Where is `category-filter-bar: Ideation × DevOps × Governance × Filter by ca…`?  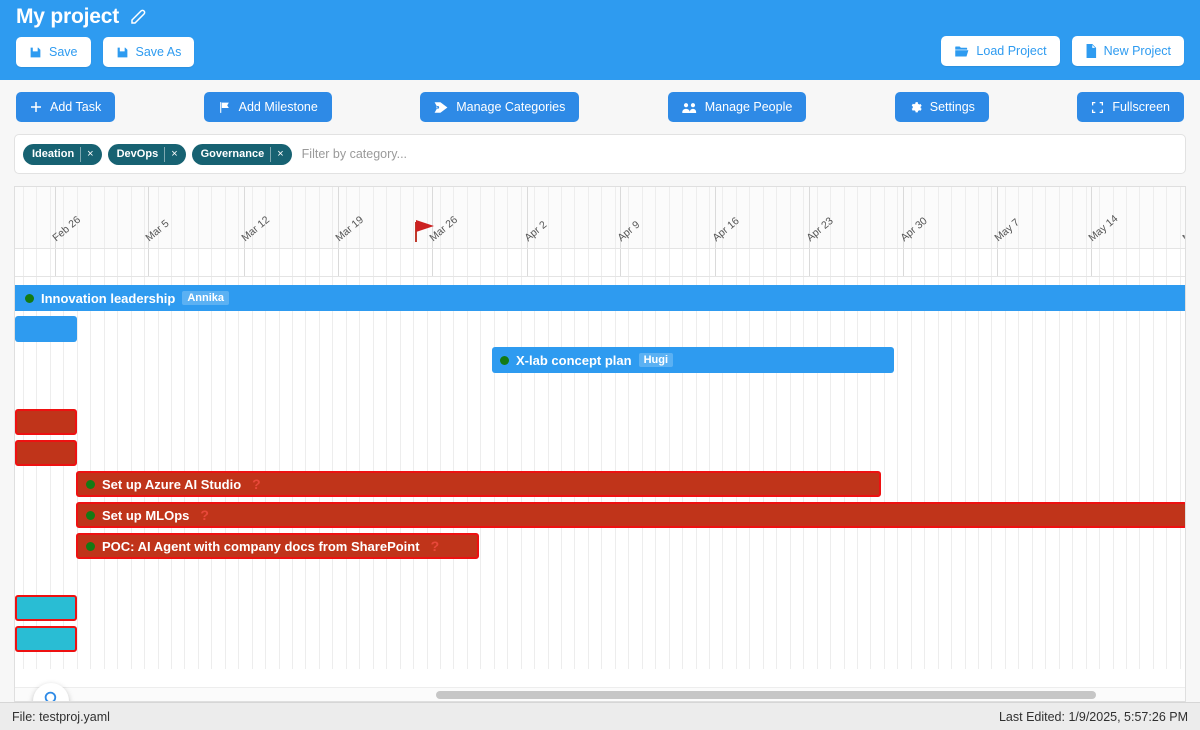 category-filter-bar: Ideation × DevOps × Governance × Filter by ca… is located at coordinates (600, 154).